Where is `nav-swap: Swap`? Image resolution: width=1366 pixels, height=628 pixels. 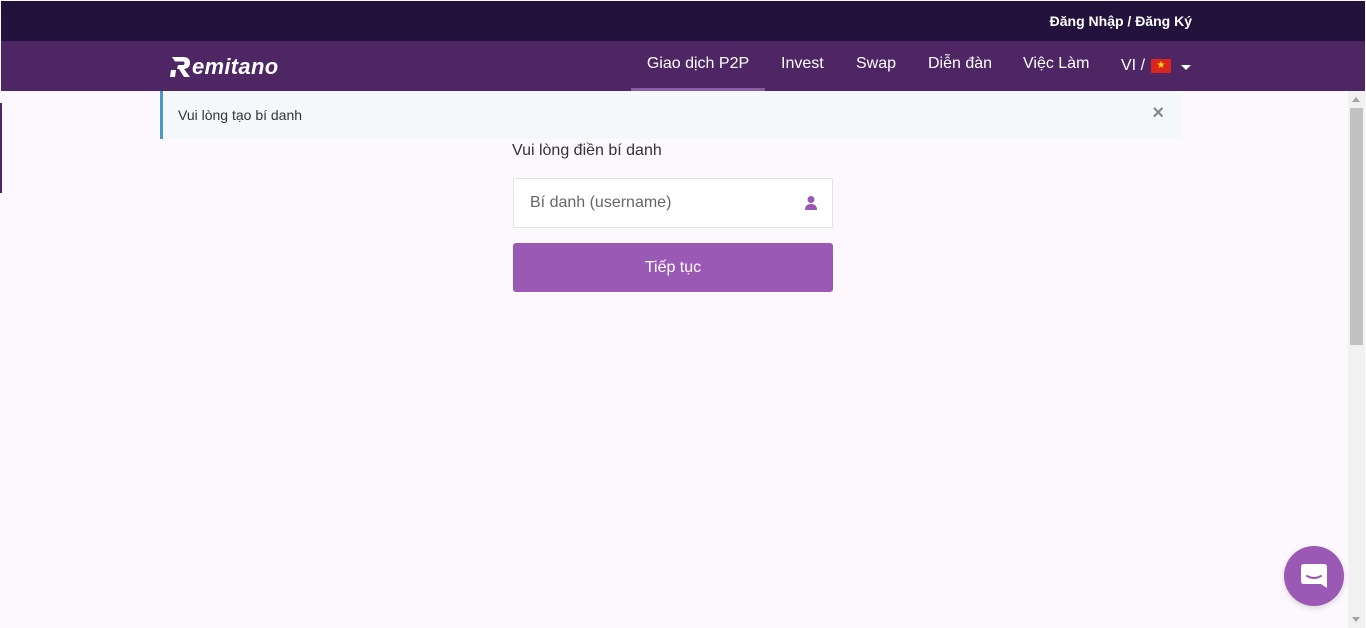 nav-swap: Swap is located at coordinates (876, 66).